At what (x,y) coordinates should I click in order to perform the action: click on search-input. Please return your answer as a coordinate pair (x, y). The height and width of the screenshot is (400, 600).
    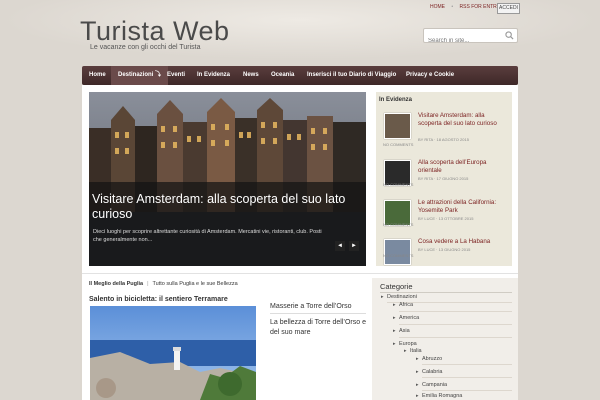
    Looking at the image, I should click on (467, 41).